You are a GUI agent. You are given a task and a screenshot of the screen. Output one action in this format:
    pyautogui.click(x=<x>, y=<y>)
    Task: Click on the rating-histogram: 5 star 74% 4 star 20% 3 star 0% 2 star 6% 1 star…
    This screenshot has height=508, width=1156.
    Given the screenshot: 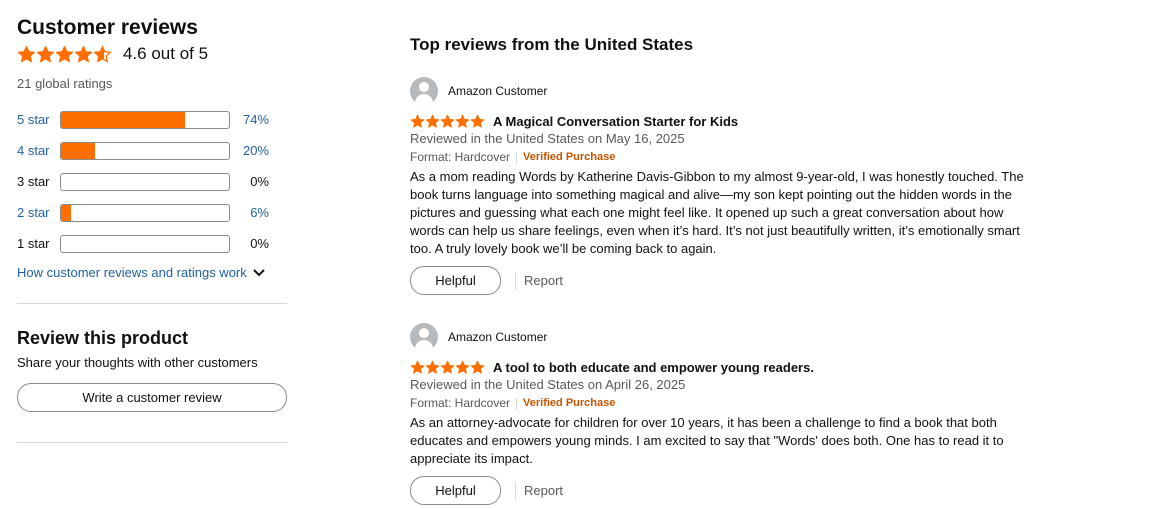 What is the action you would take?
    pyautogui.click(x=153, y=181)
    